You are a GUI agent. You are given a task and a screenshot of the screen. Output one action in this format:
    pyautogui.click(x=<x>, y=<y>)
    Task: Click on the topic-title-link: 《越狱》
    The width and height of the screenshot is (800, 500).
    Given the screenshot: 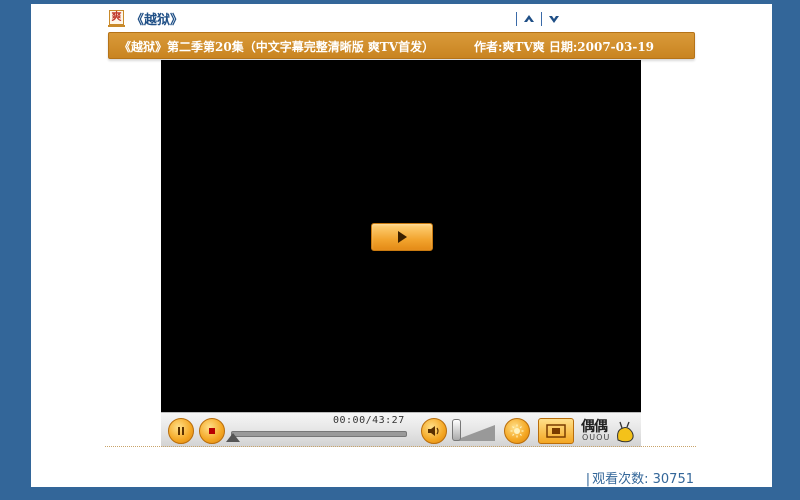 What is the action you would take?
    pyautogui.click(x=157, y=18)
    